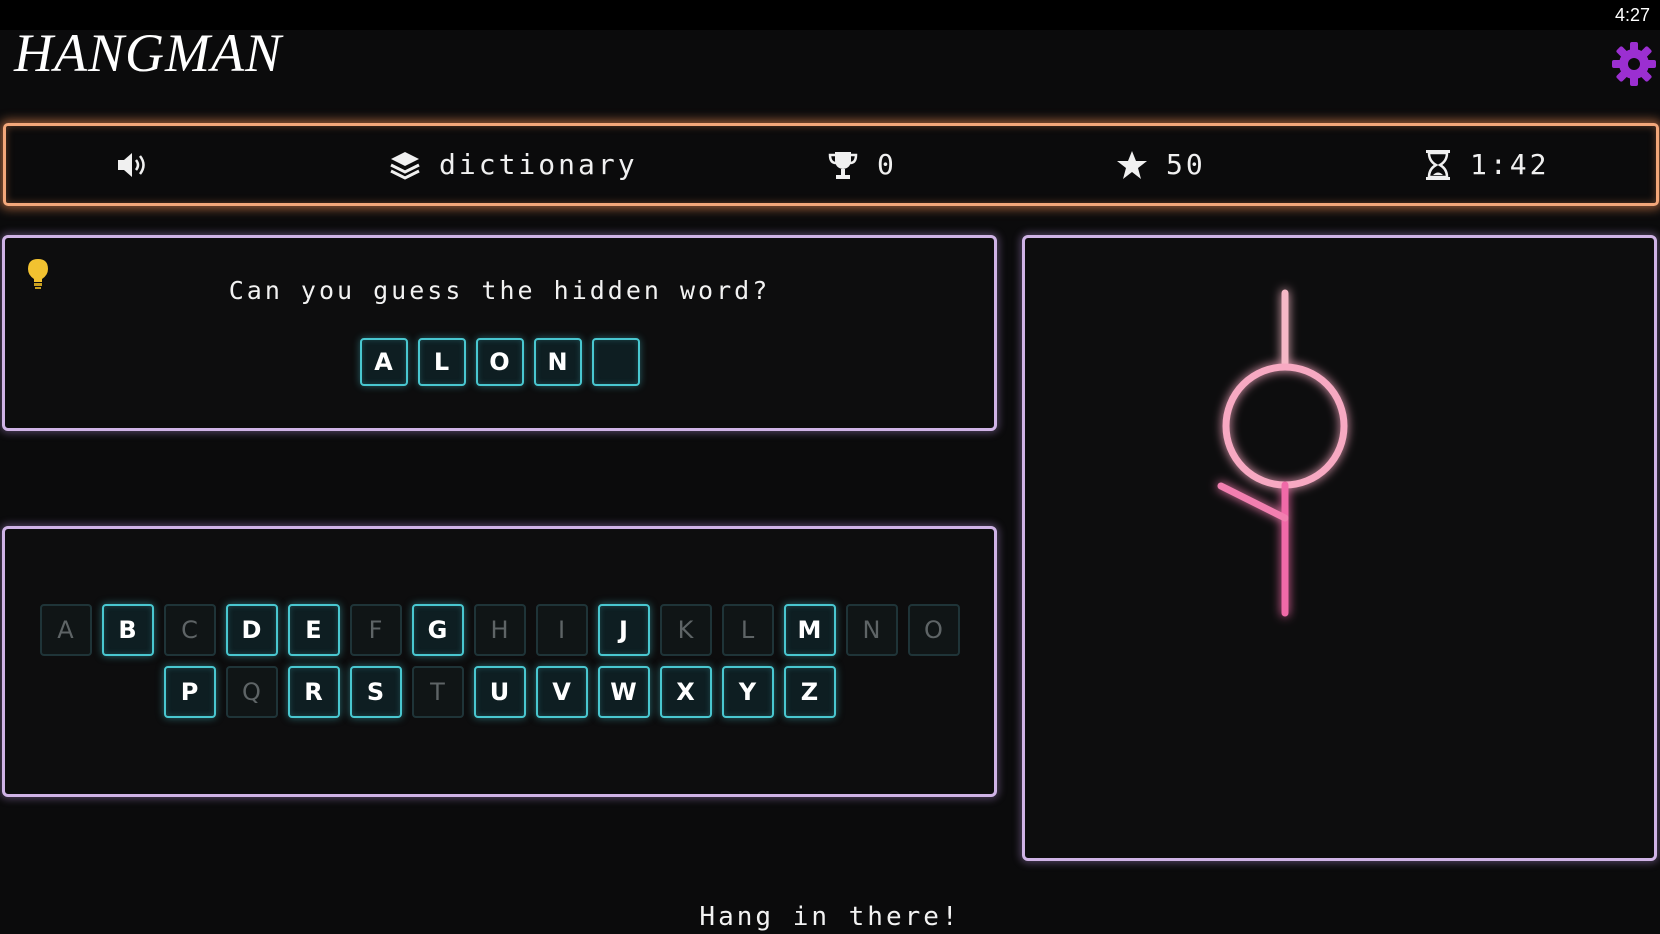 The image size is (1660, 934). What do you see at coordinates (1632, 15) in the screenshot?
I see `status-clock: 4:27` at bounding box center [1632, 15].